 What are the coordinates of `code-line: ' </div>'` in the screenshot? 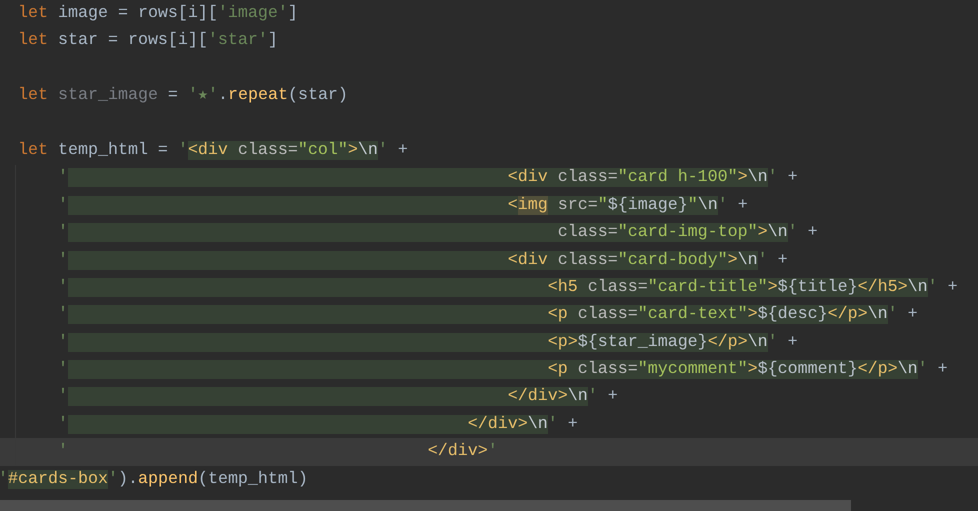 It's located at (277, 452).